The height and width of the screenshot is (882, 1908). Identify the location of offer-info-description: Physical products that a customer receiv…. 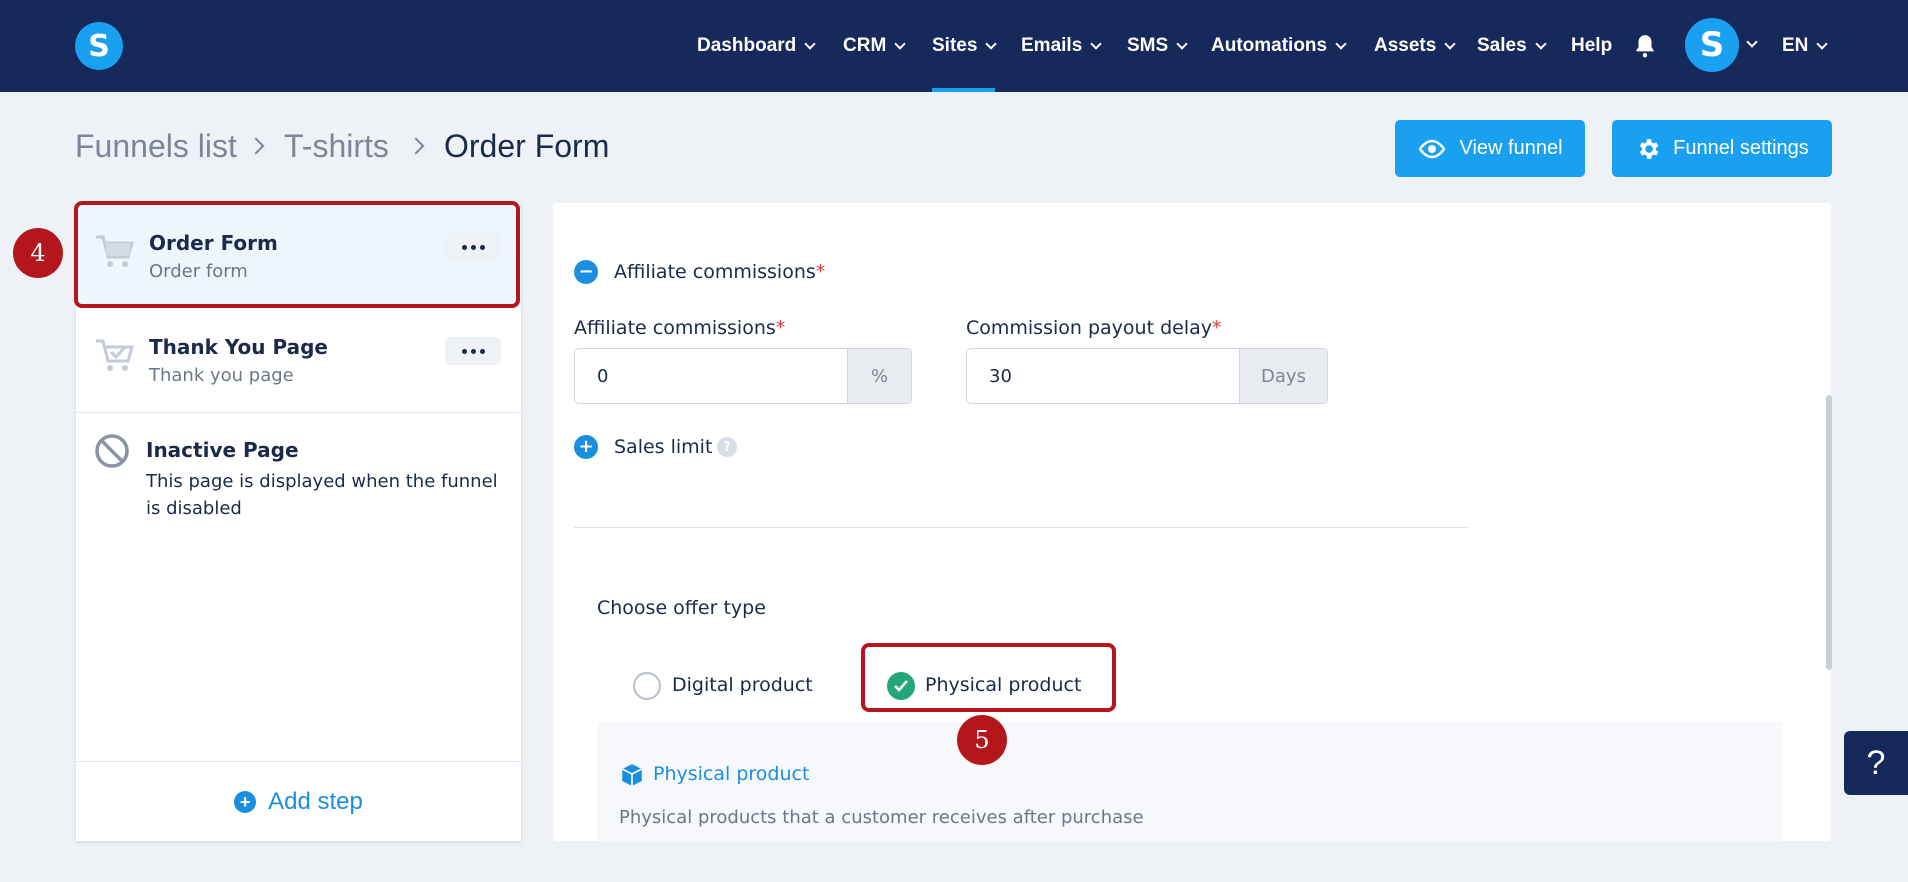
(881, 817).